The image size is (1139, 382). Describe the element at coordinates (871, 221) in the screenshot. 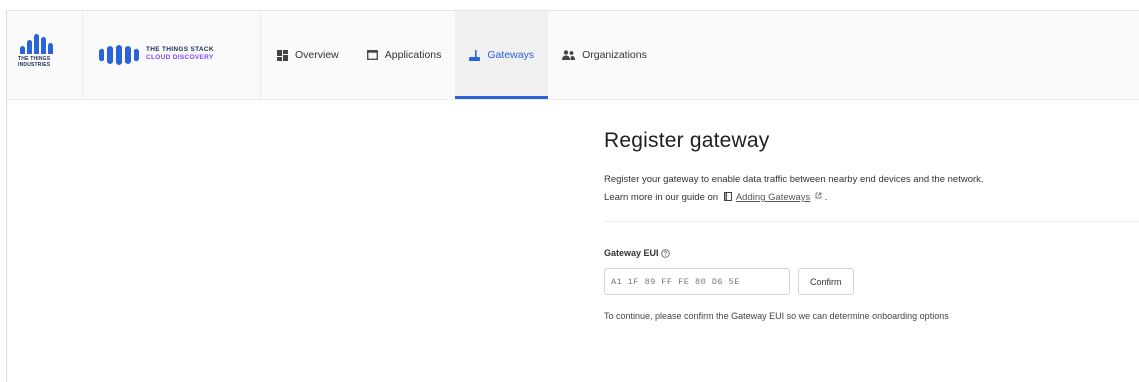

I see `section-divider` at that location.